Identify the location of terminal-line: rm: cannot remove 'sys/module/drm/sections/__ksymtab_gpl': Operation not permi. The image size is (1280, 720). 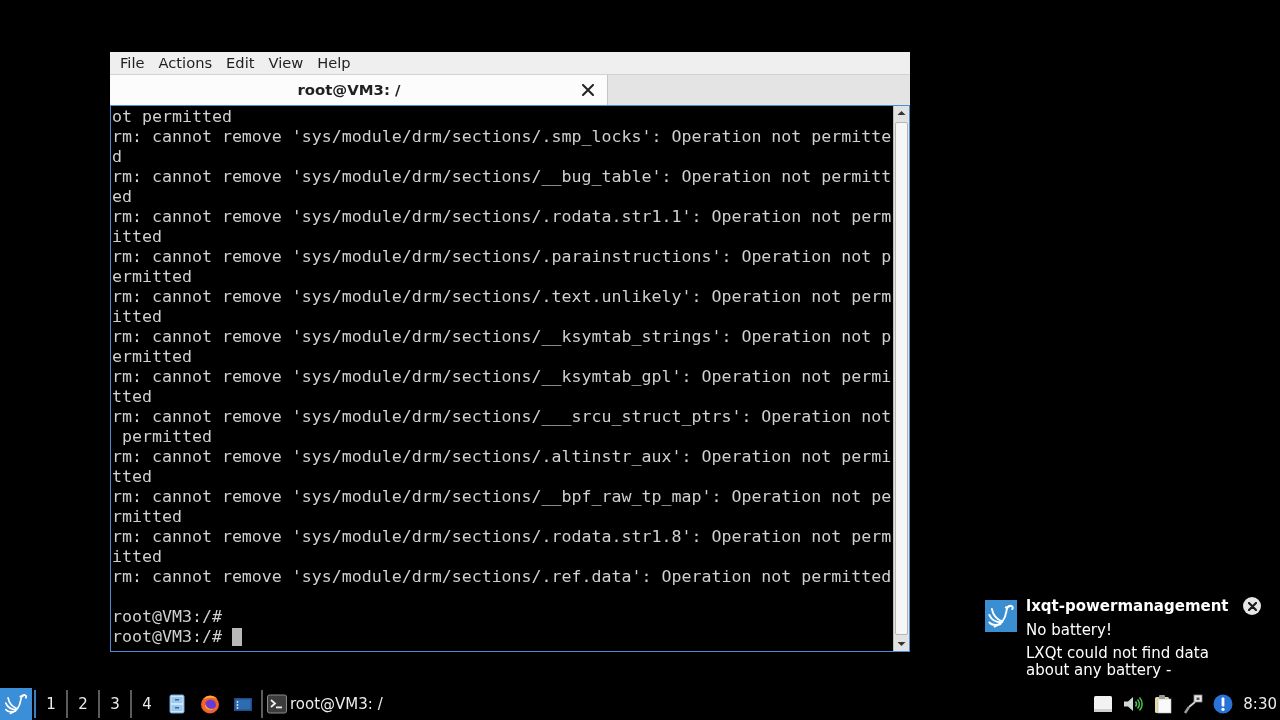
(502, 377).